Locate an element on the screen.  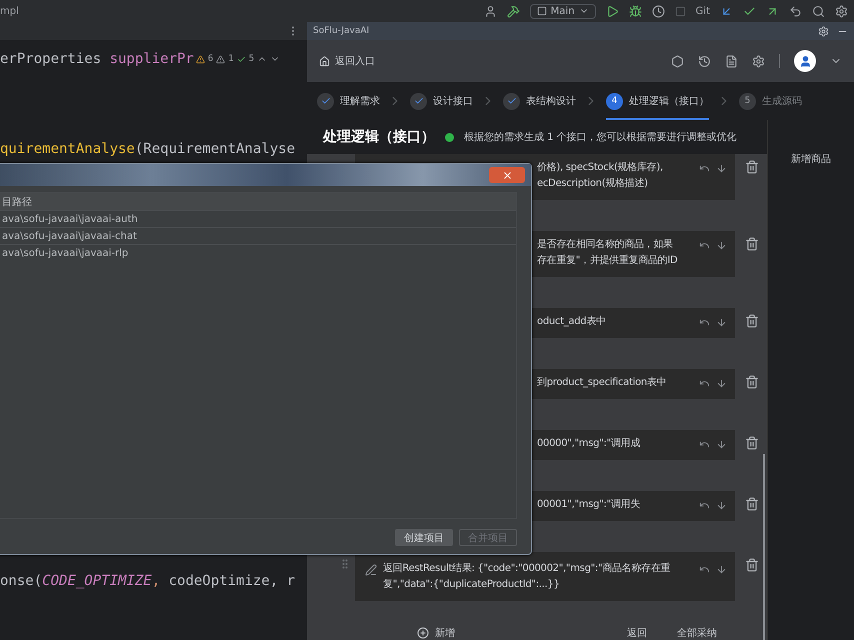
status-message: 根据您的需求生成 1 个接口，您可以根据需要进行调整或优化 is located at coordinates (600, 137).